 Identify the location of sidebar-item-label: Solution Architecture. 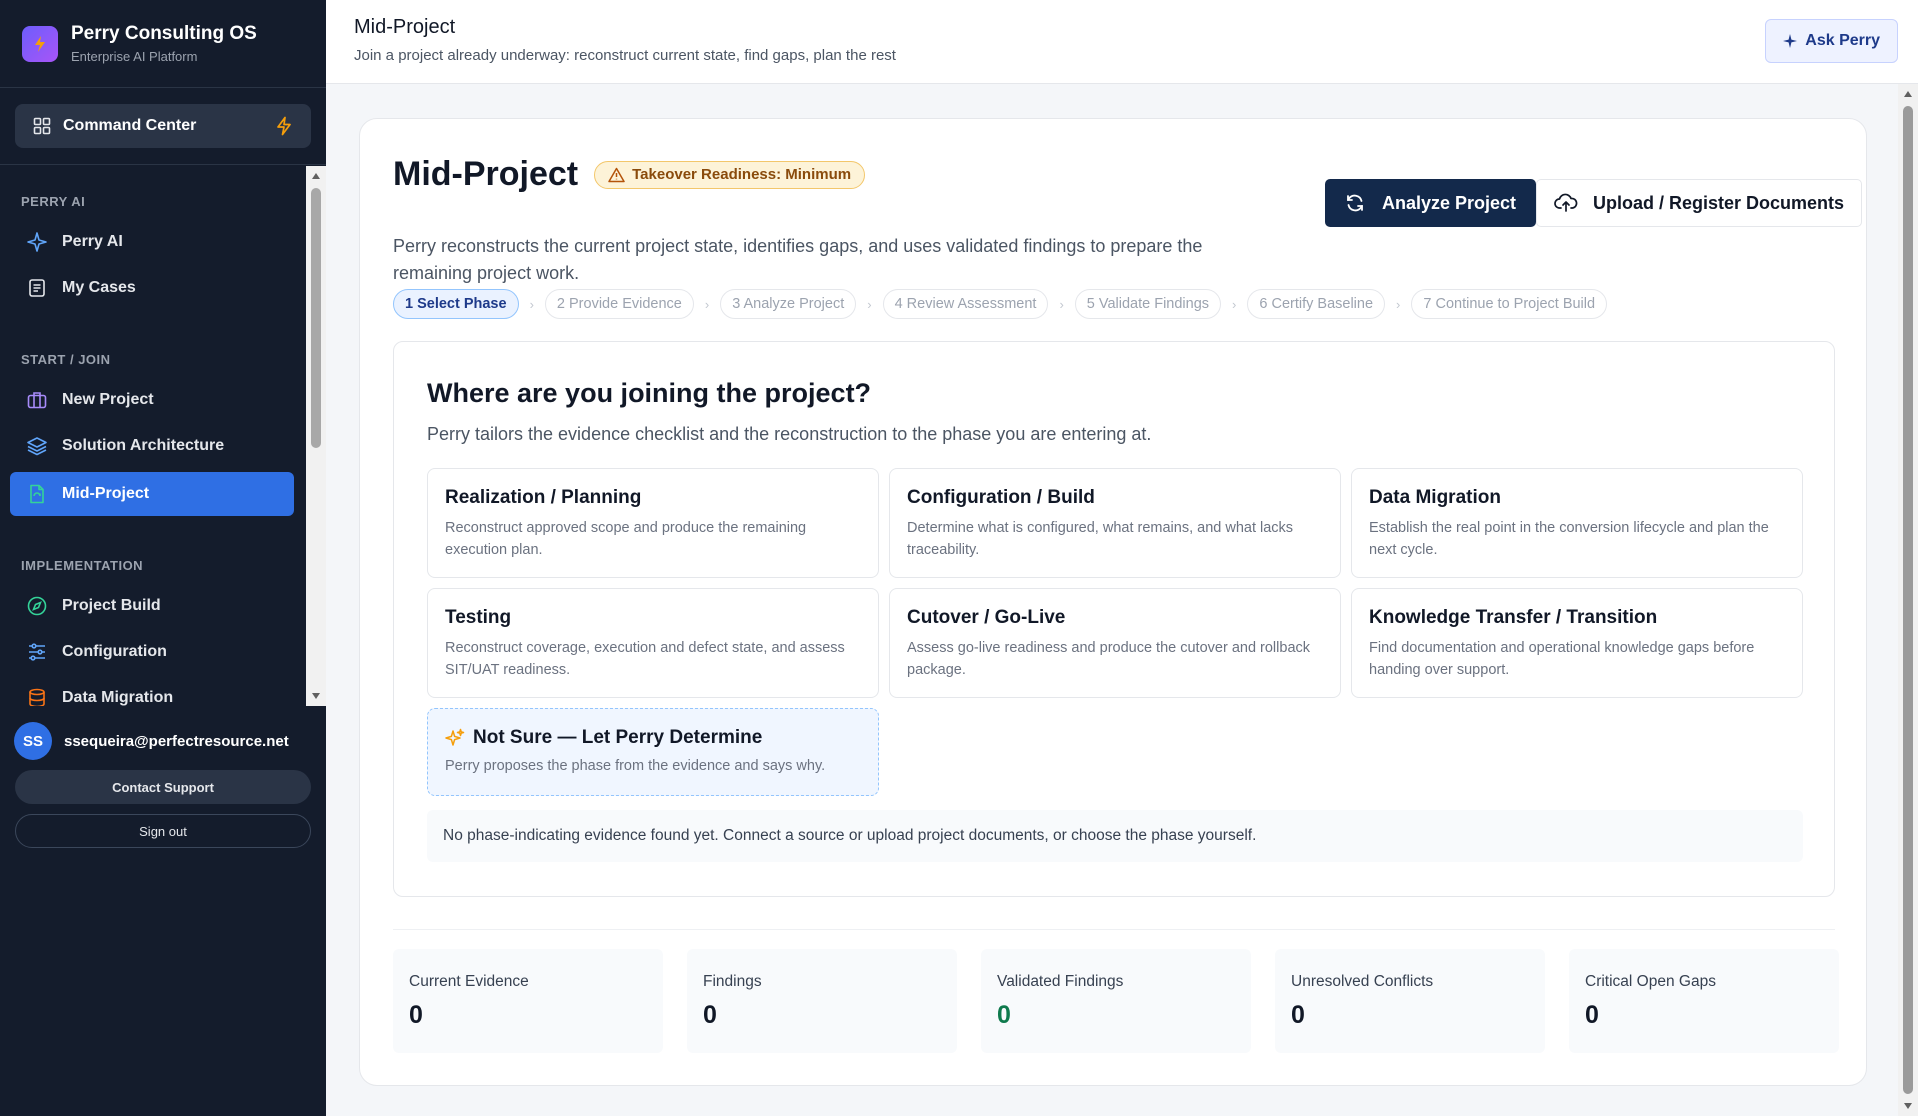
(143, 445).